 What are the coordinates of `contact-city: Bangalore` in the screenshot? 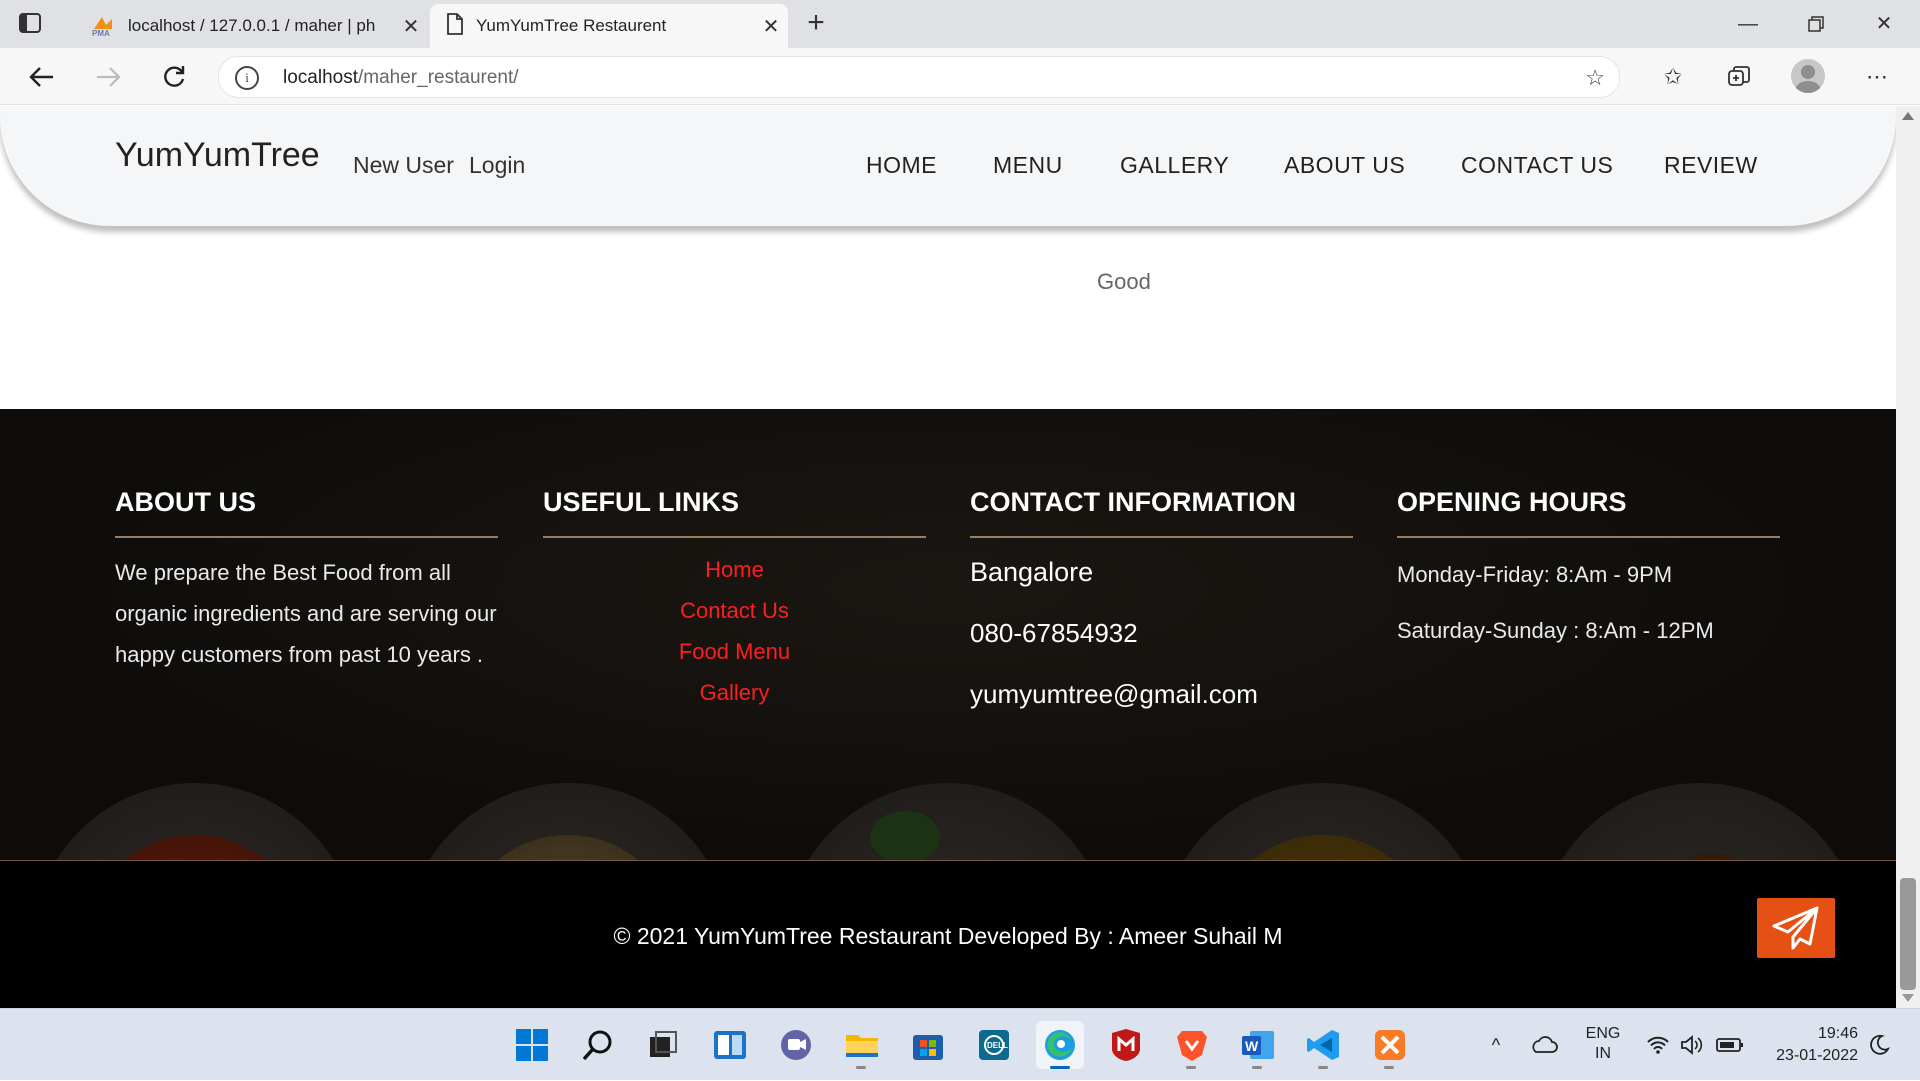 It's located at (1032, 572).